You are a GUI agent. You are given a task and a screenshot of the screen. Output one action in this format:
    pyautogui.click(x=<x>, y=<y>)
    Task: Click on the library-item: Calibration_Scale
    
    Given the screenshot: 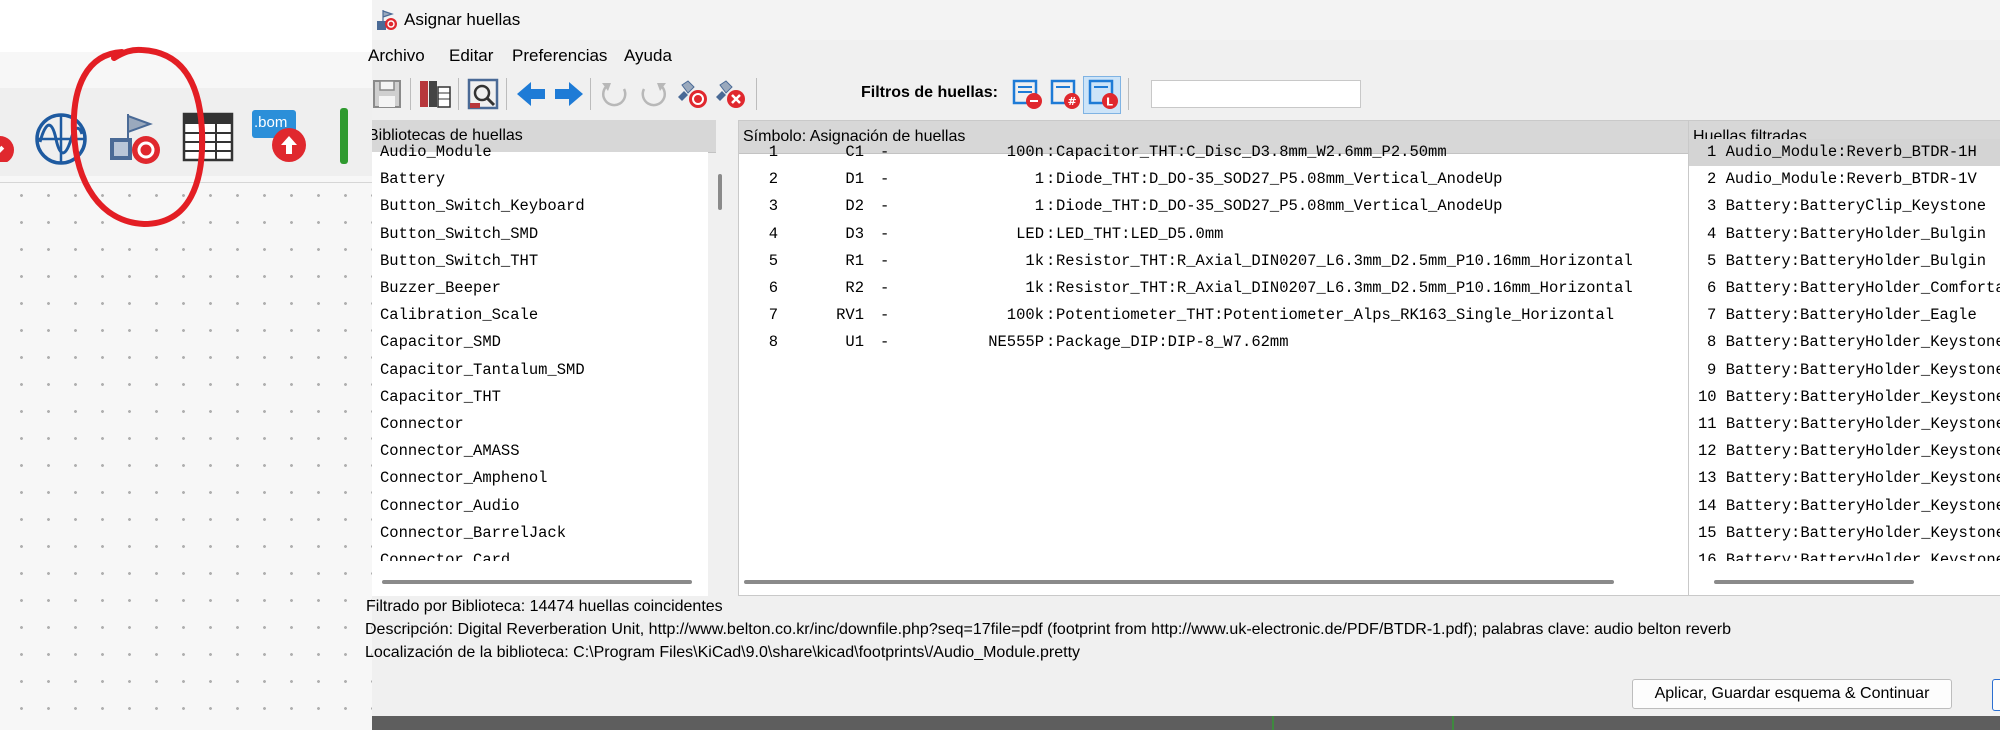 What is the action you would take?
    pyautogui.click(x=540, y=315)
    